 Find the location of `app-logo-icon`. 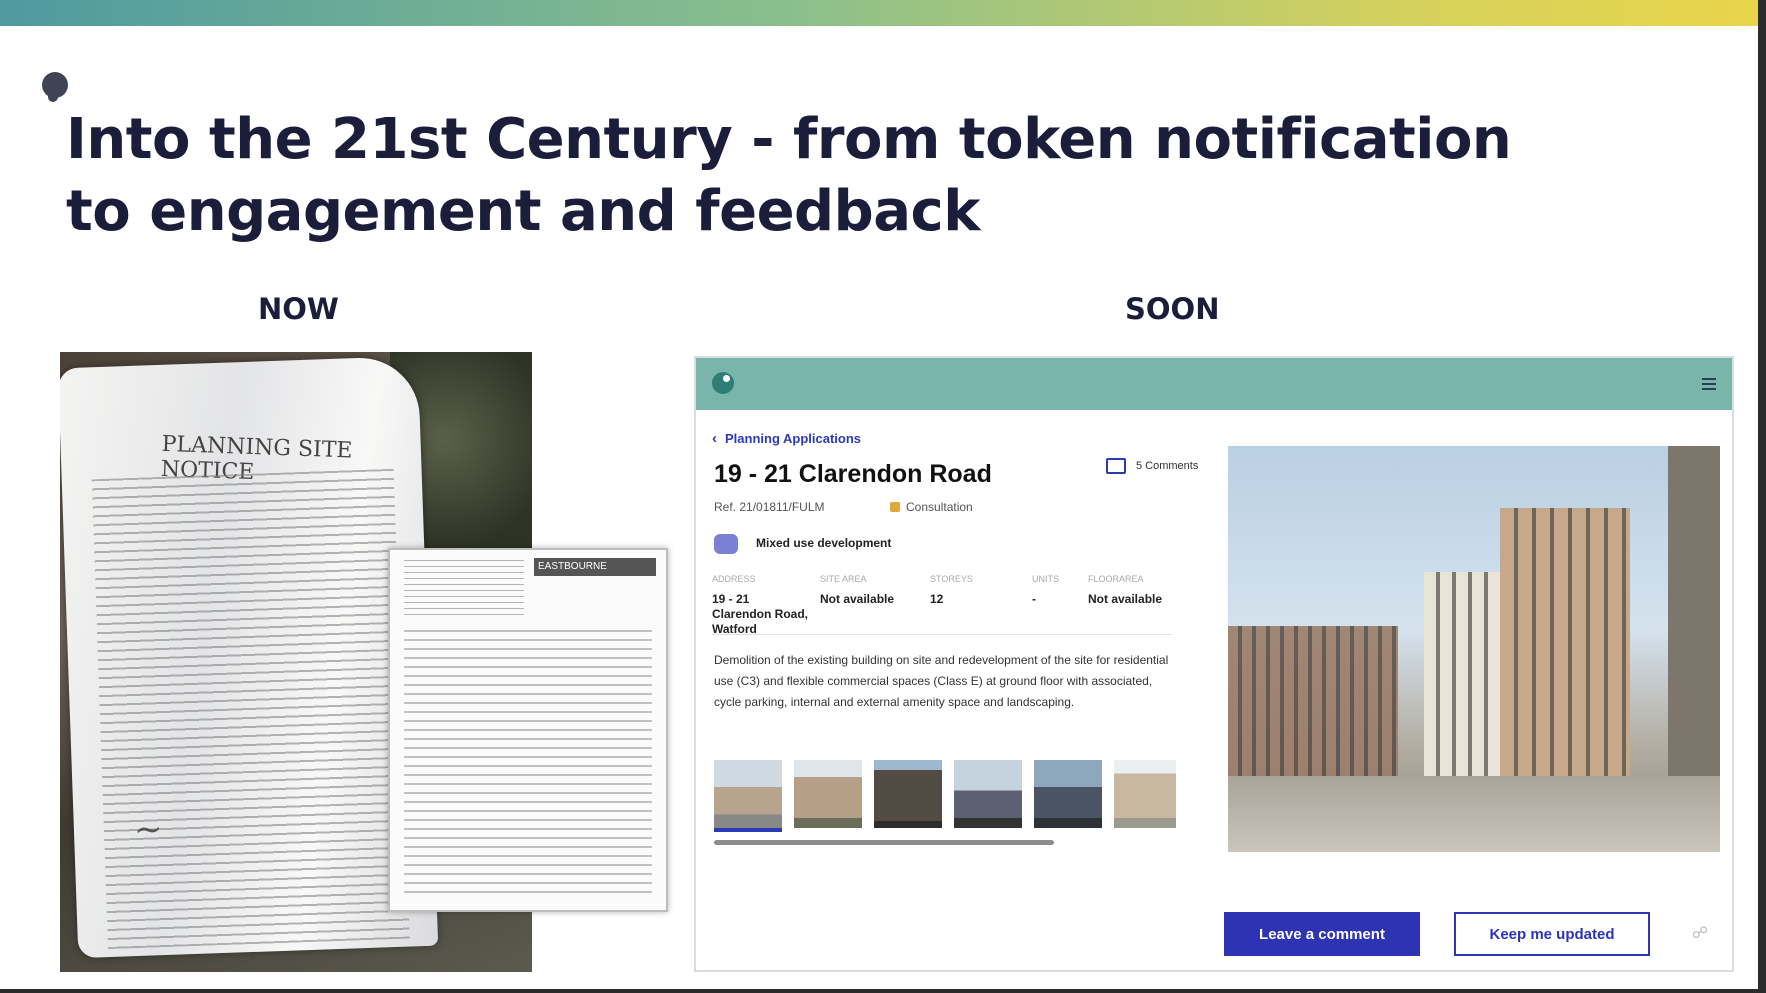

app-logo-icon is located at coordinates (723, 383).